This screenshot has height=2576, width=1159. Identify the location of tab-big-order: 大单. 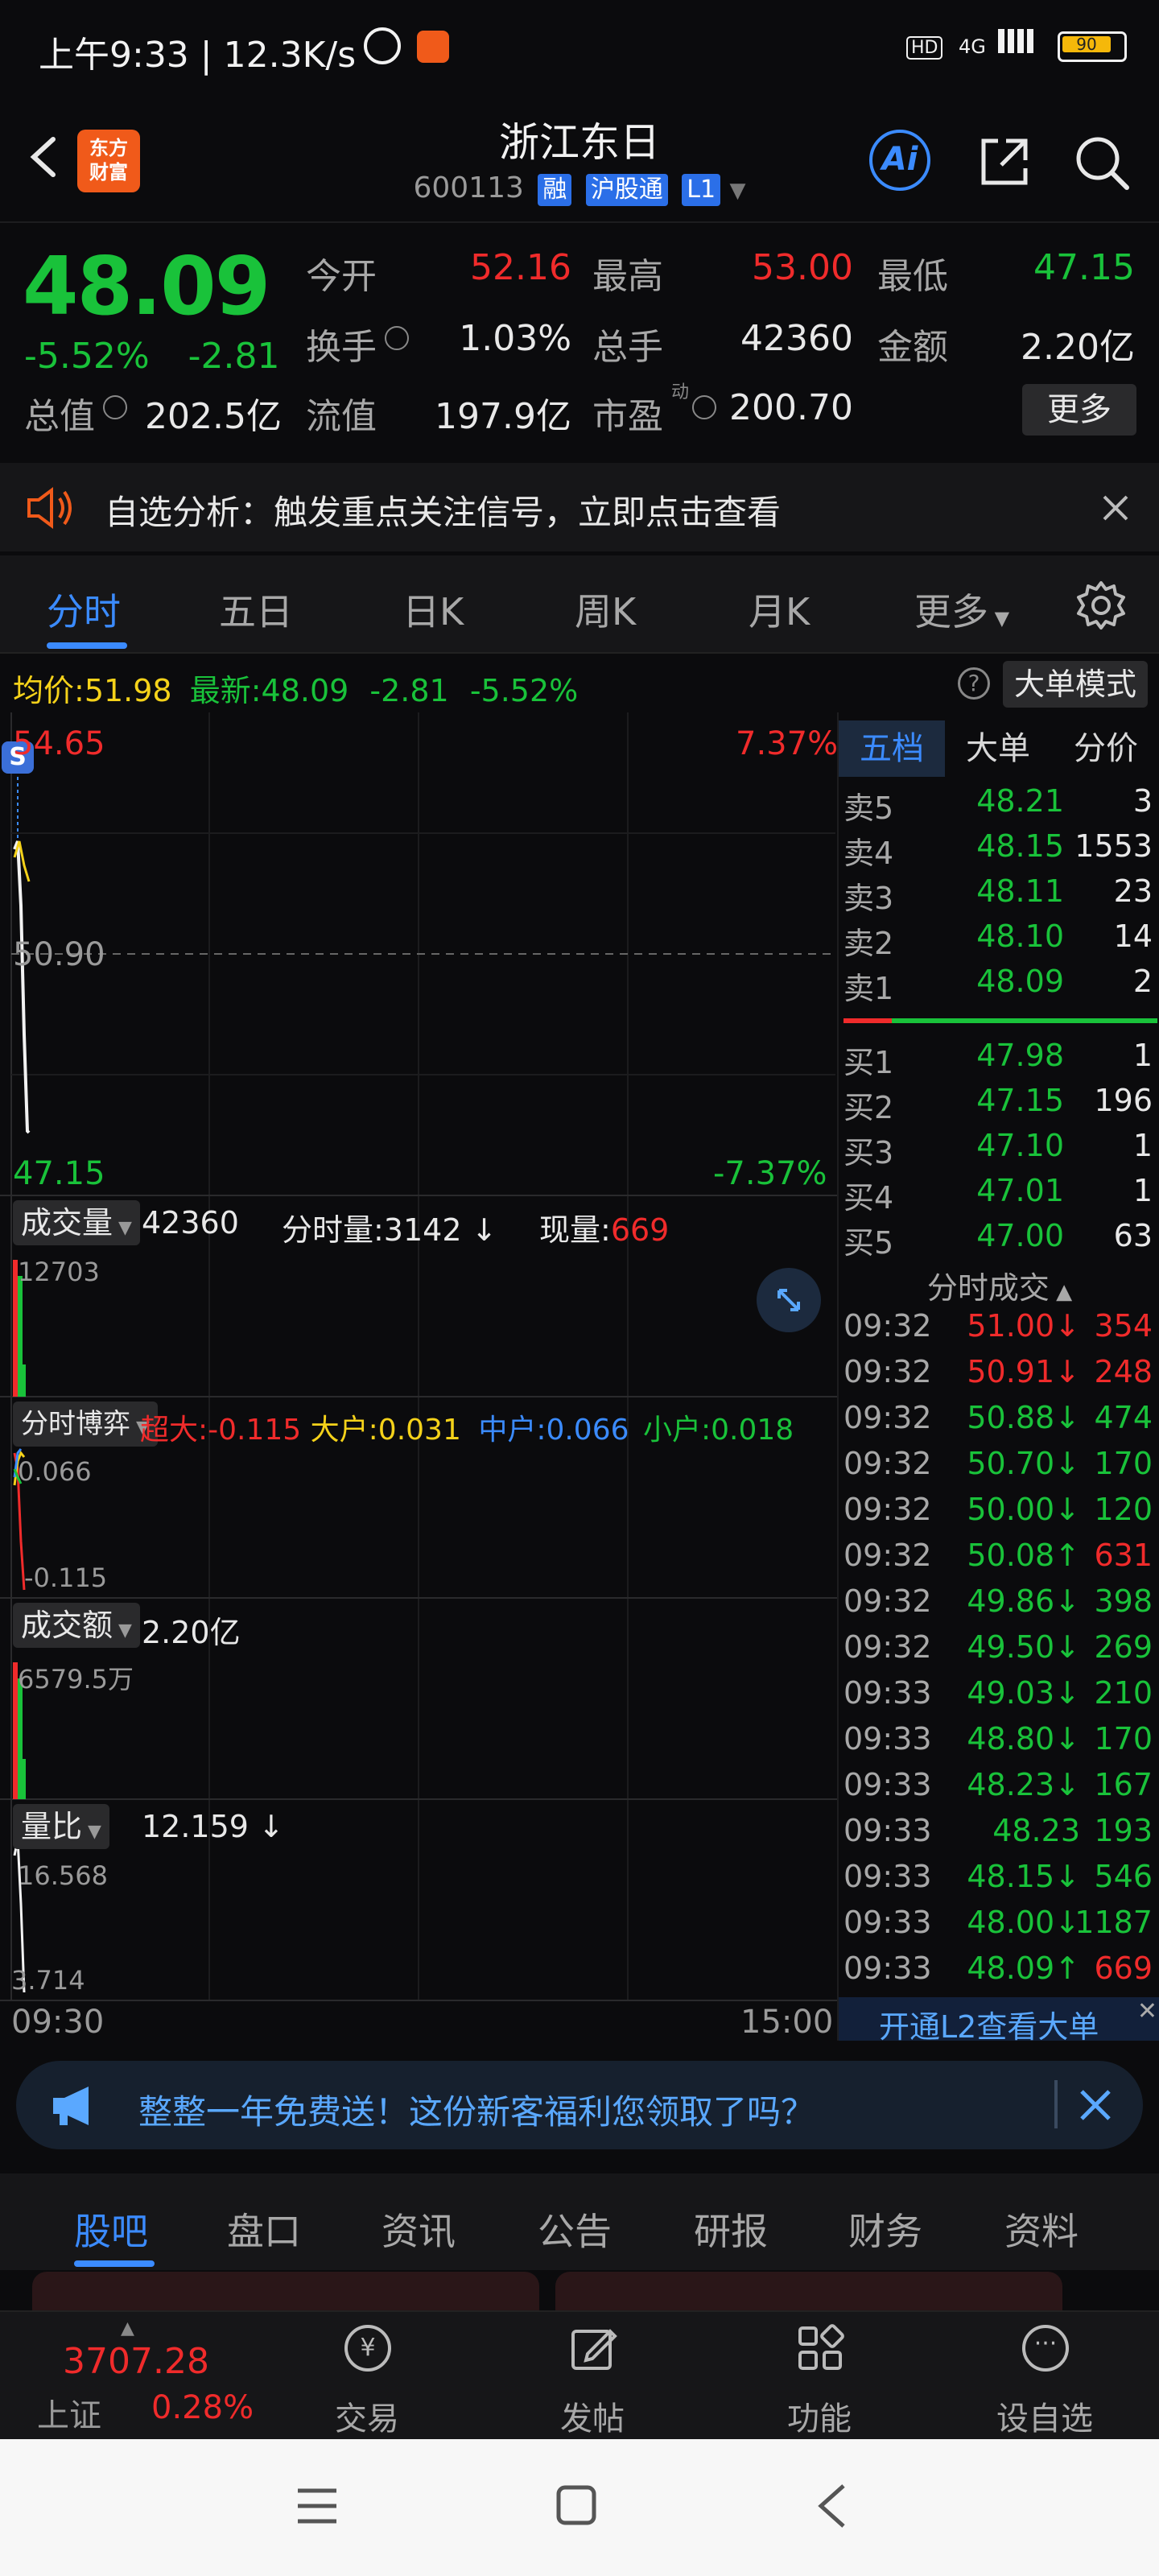
(998, 748).